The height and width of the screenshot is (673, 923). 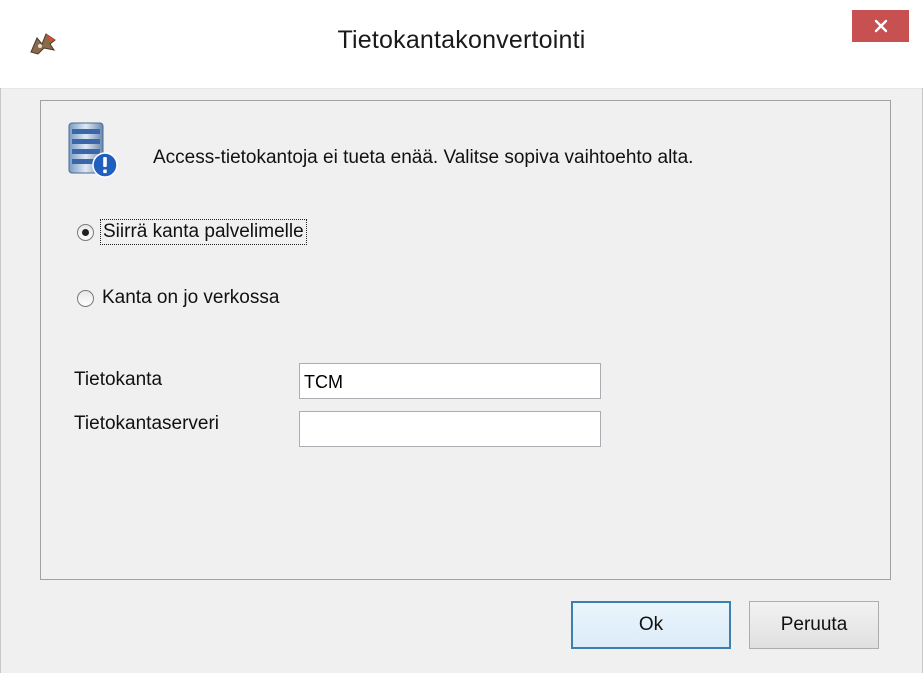 What do you see at coordinates (450, 381) in the screenshot?
I see `database-input: TCM` at bounding box center [450, 381].